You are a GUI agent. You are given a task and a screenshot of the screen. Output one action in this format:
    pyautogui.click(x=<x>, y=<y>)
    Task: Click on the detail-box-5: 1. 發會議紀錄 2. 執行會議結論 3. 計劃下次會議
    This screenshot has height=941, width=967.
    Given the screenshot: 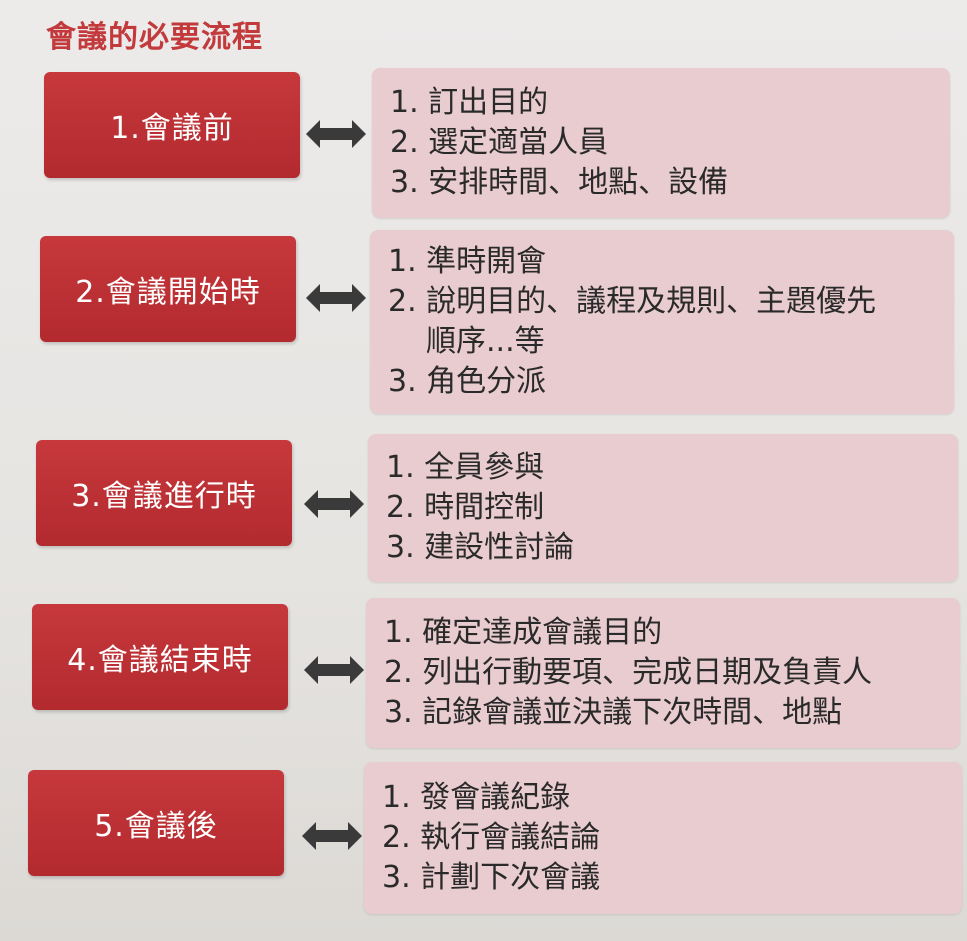 What is the action you would take?
    pyautogui.click(x=663, y=838)
    